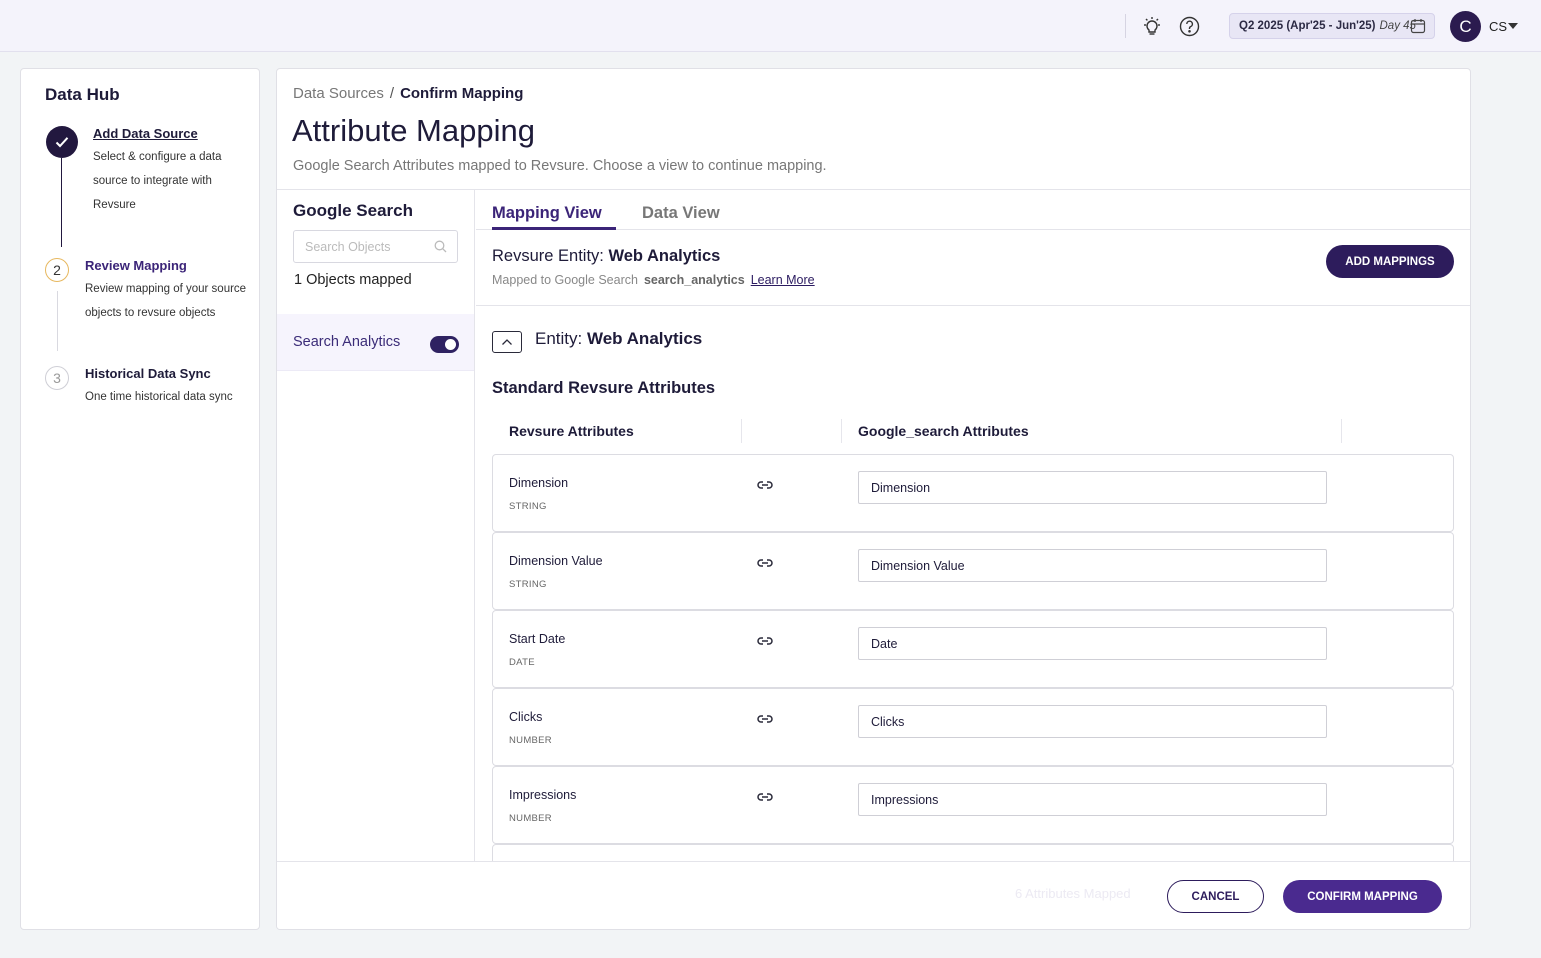 This screenshot has width=1541, height=958. I want to click on entity-title: Revsure Entity: Web Analytics, so click(606, 256).